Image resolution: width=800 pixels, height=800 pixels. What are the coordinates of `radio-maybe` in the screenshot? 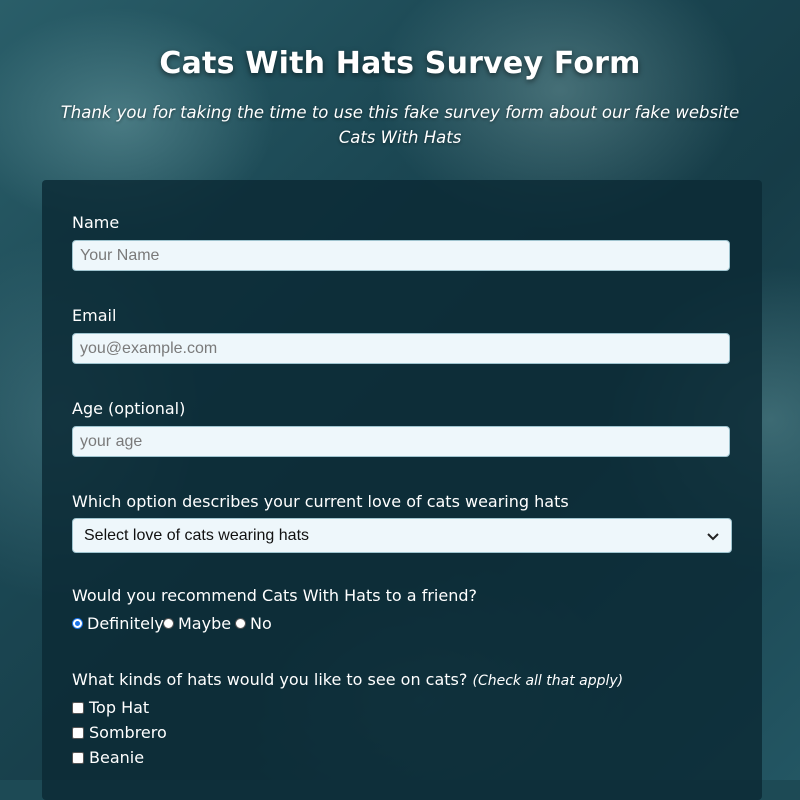 It's located at (168, 623).